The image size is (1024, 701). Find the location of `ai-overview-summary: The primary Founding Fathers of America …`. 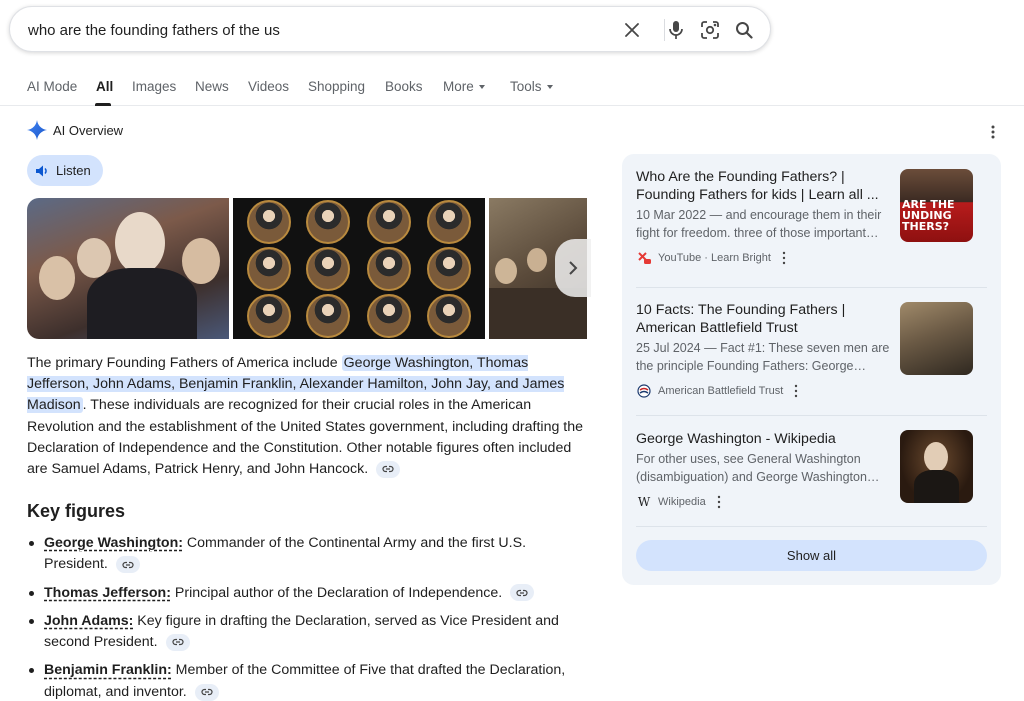

ai-overview-summary: The primary Founding Fathers of America … is located at coordinates (308, 416).